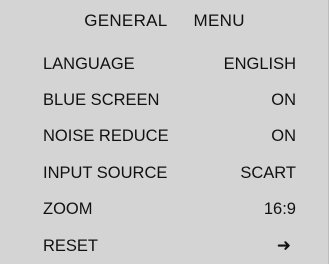 The height and width of the screenshot is (264, 329). I want to click on menu-item-input-source: INPUT SOURCE SCART, so click(164, 173).